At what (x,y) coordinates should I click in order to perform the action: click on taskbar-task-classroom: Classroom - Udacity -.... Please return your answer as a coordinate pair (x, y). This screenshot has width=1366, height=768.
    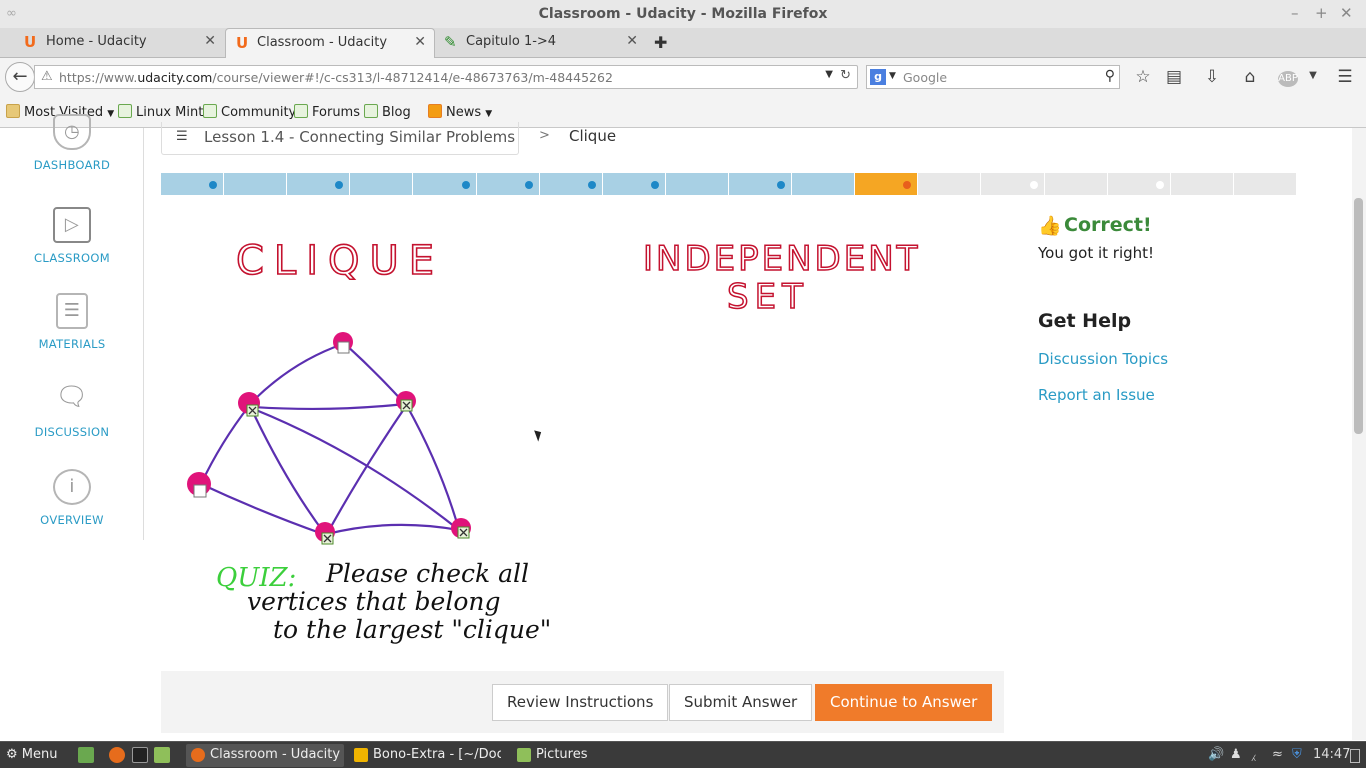
    Looking at the image, I should click on (265, 755).